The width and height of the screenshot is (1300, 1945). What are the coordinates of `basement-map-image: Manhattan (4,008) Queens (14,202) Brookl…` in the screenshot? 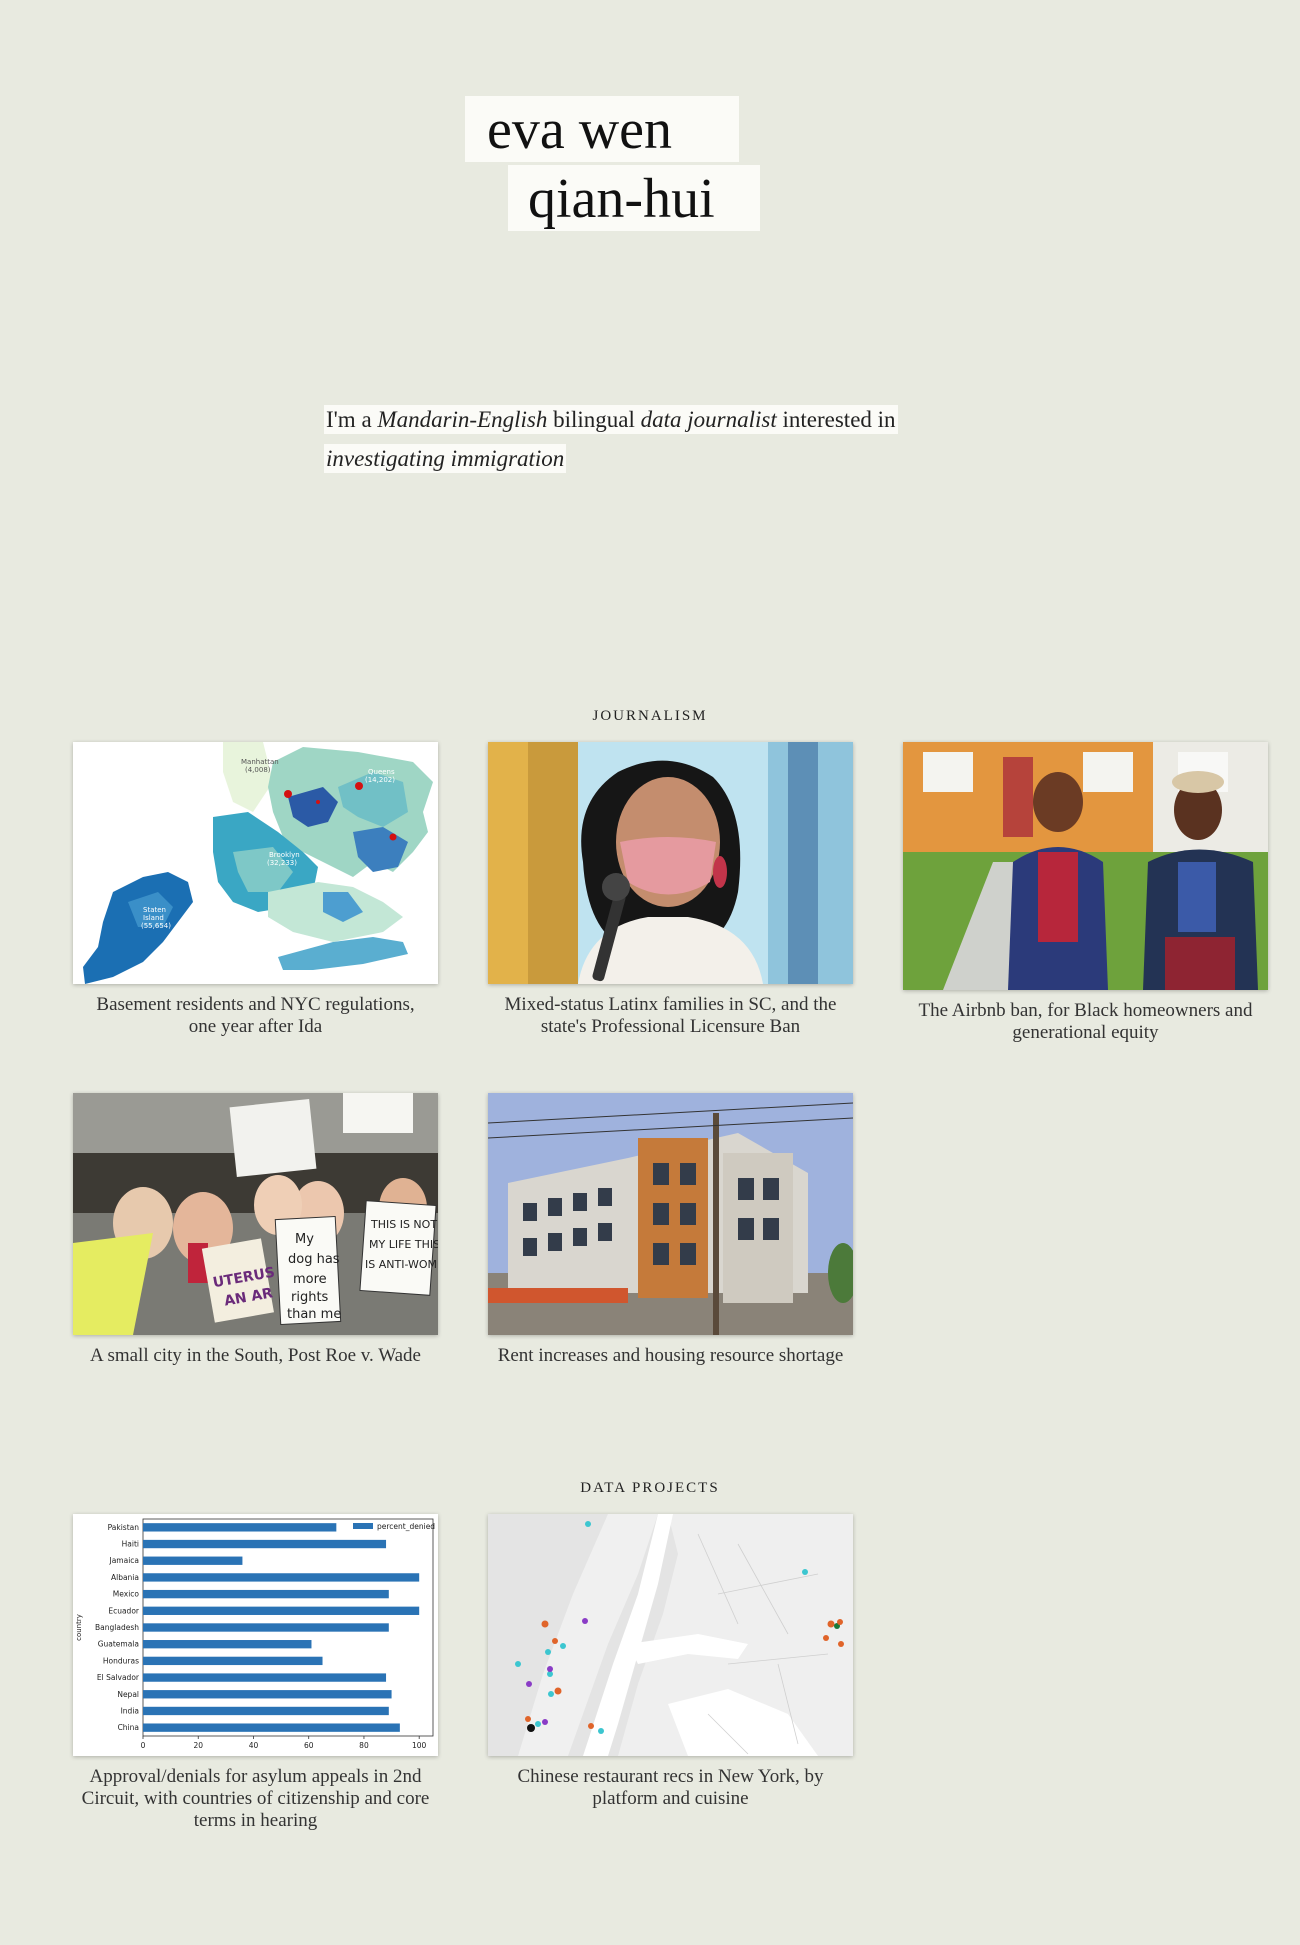 It's located at (255, 863).